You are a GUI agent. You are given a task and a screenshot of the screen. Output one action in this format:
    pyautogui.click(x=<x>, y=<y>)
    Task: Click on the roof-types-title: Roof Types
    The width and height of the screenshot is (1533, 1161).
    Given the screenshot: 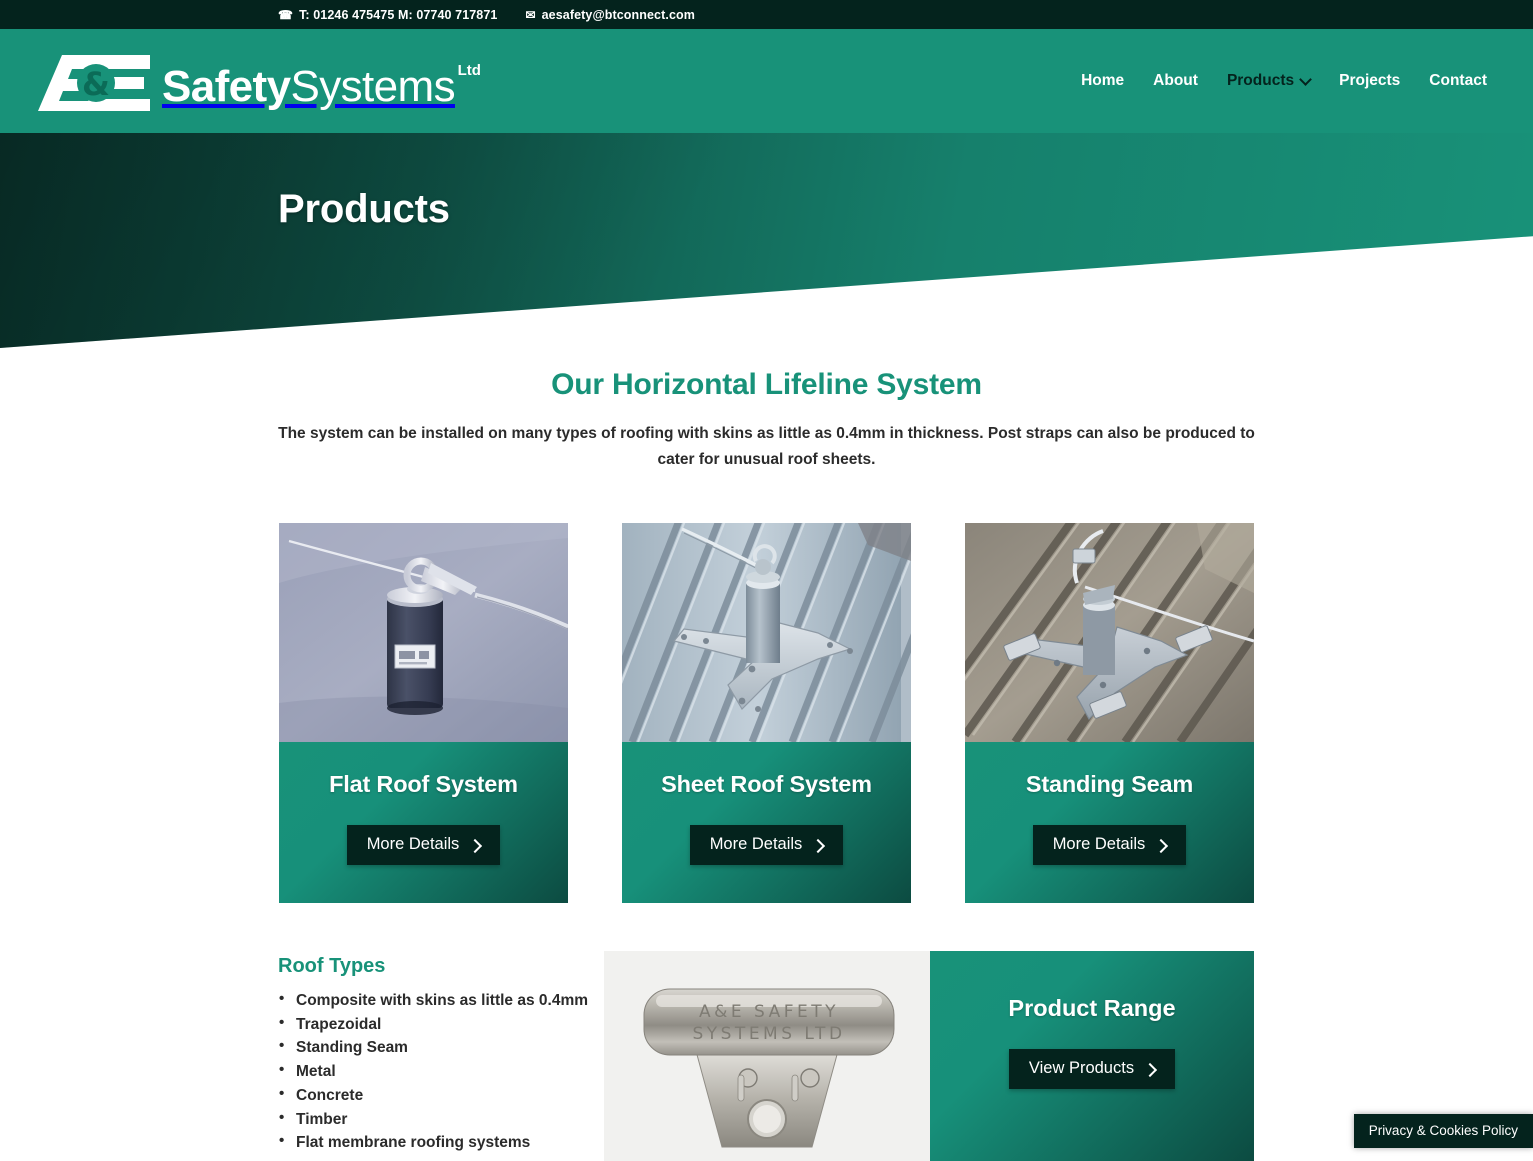 What is the action you would take?
    pyautogui.click(x=332, y=966)
    